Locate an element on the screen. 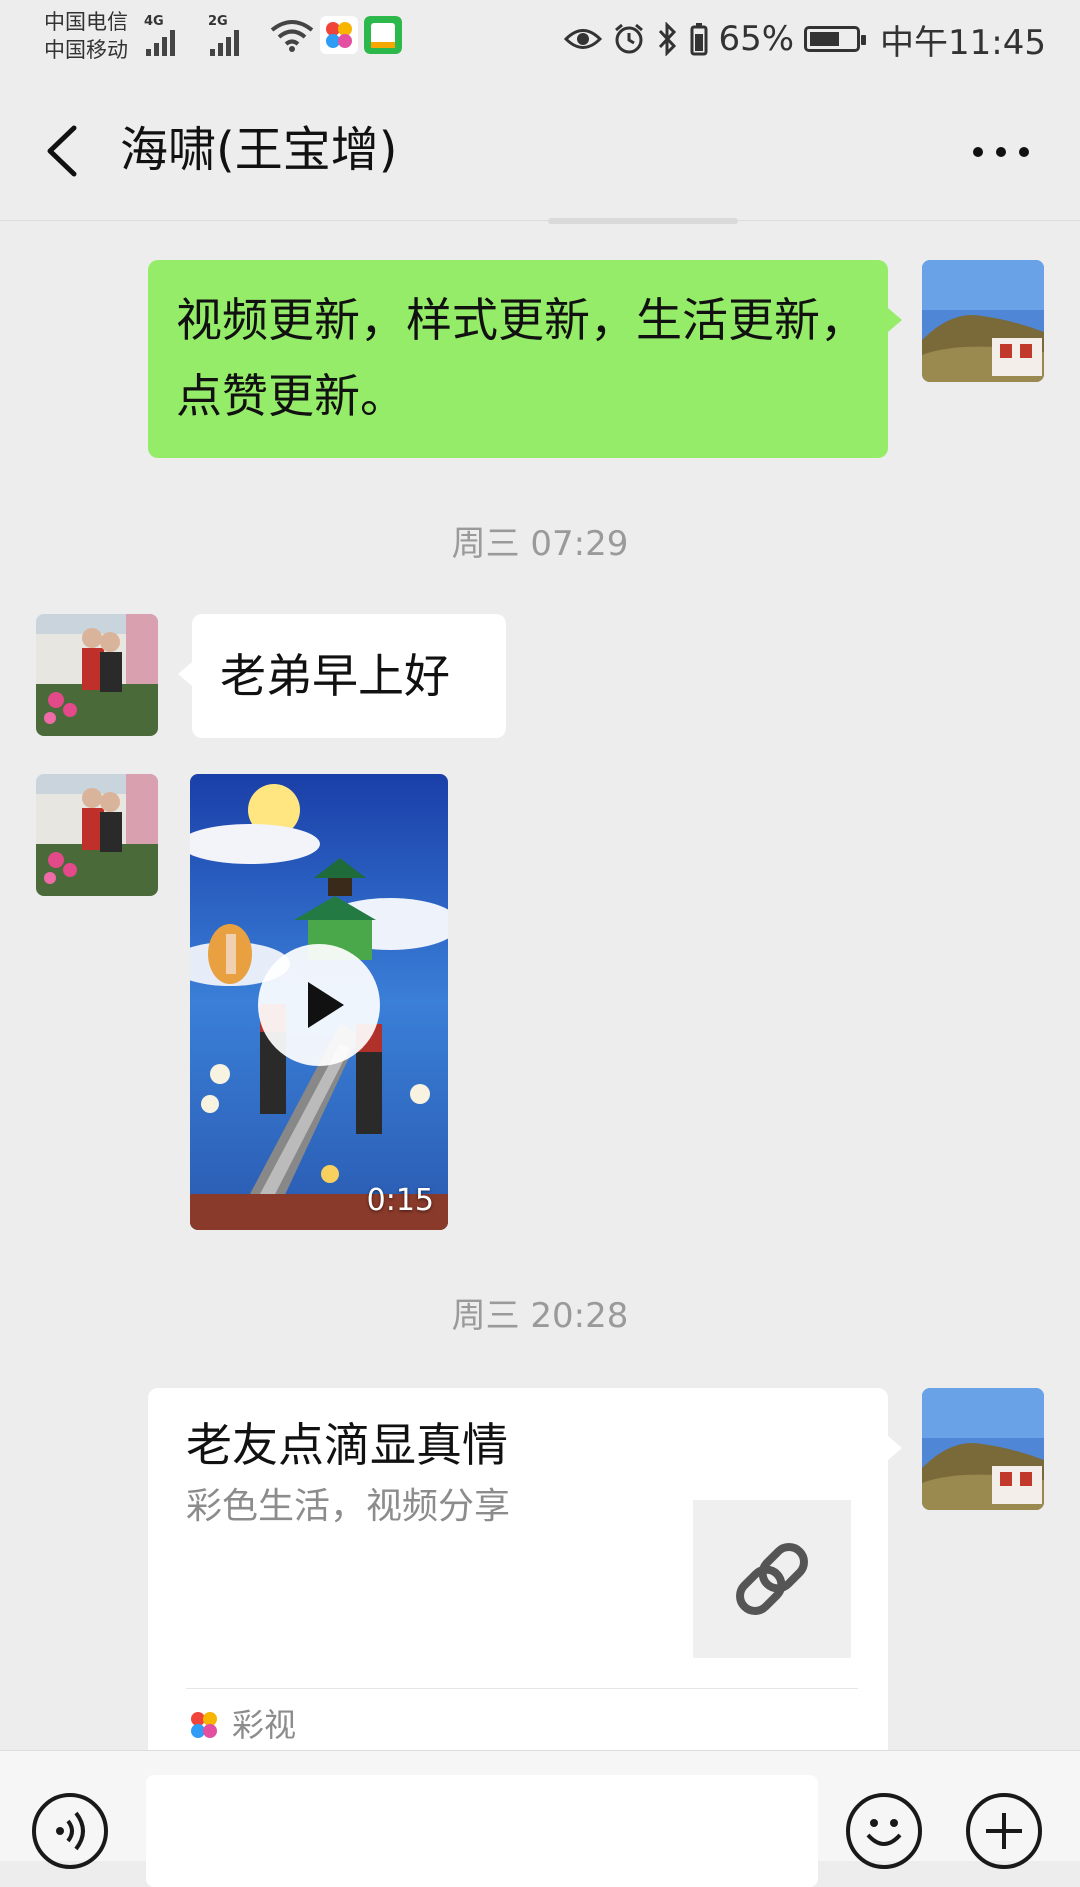  emoji-icon is located at coordinates (884, 1831).